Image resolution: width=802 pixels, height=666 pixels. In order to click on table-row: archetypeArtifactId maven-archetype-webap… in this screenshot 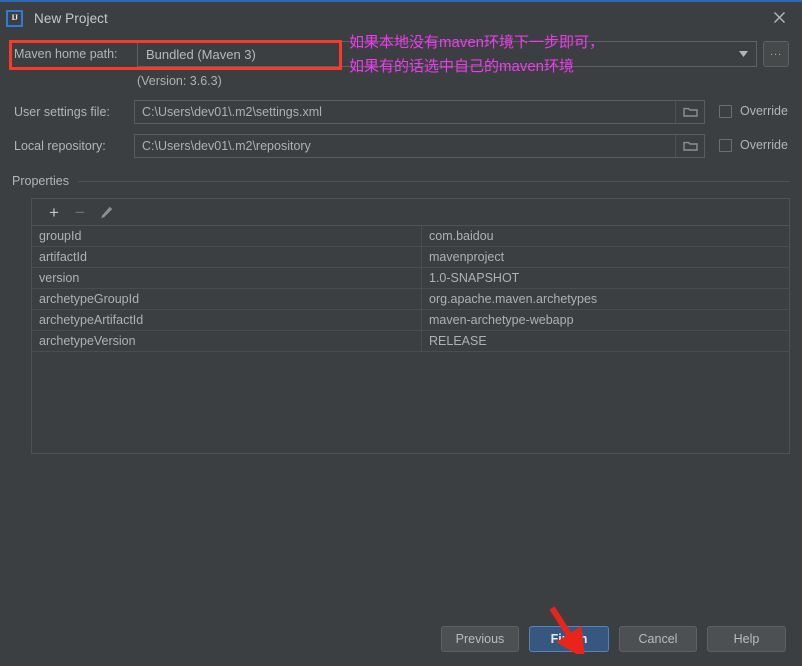, I will do `click(410, 320)`.